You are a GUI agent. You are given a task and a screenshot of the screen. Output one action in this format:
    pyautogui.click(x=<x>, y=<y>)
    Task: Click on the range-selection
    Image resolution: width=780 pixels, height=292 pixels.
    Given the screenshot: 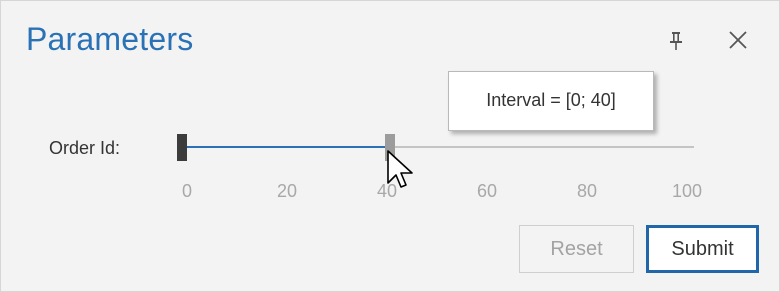 What is the action you would take?
    pyautogui.click(x=284, y=147)
    